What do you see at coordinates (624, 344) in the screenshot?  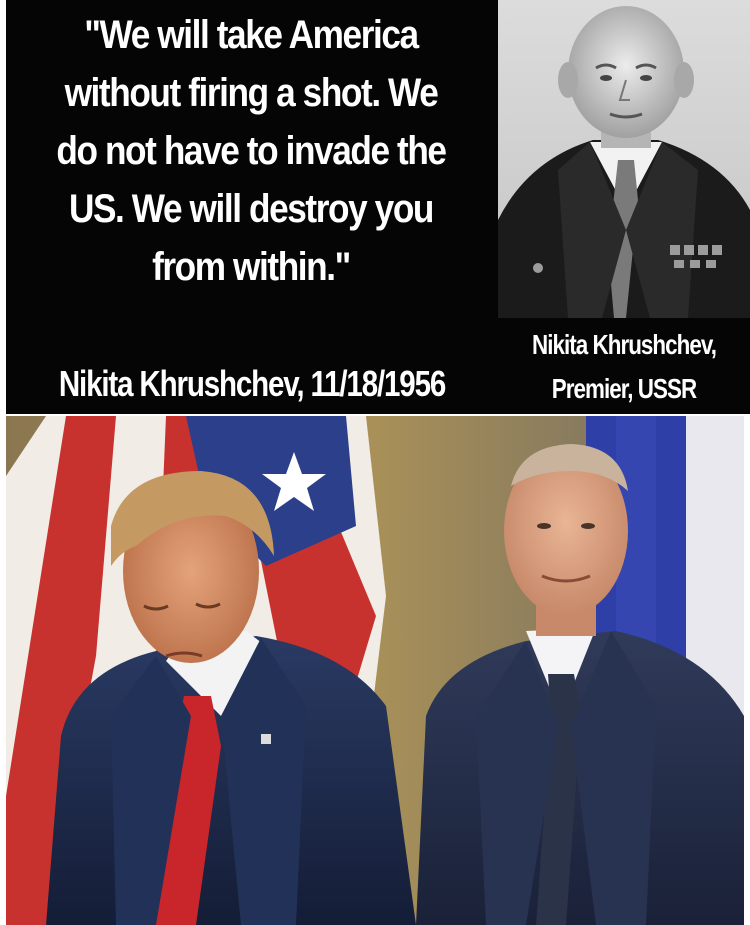 I see `portrait-caption-name: Nikita Khrushchev,` at bounding box center [624, 344].